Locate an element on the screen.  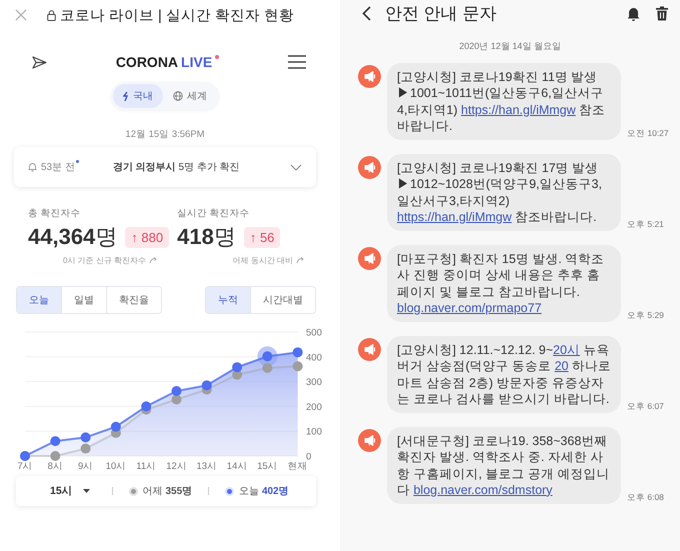
message-bubble: [고양시청] 코로나19확진 11명 발생▶1001~1011번(일산동구6,일산서구4,타지역1) https://han.gl/iMmgw 참조바랍니다. is located at coordinates (504, 101).